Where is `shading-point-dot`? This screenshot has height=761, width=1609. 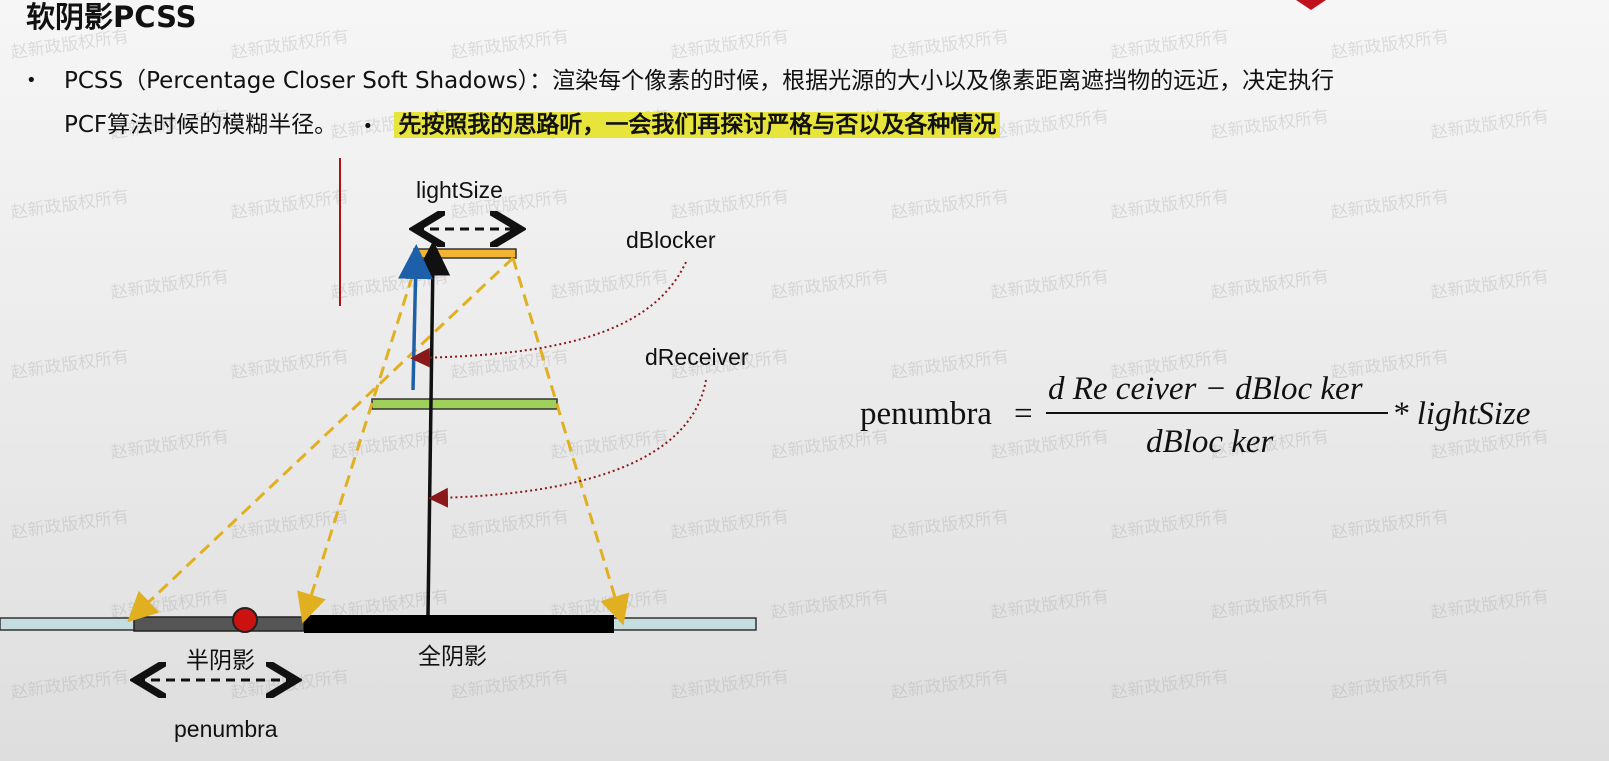 shading-point-dot is located at coordinates (245, 620).